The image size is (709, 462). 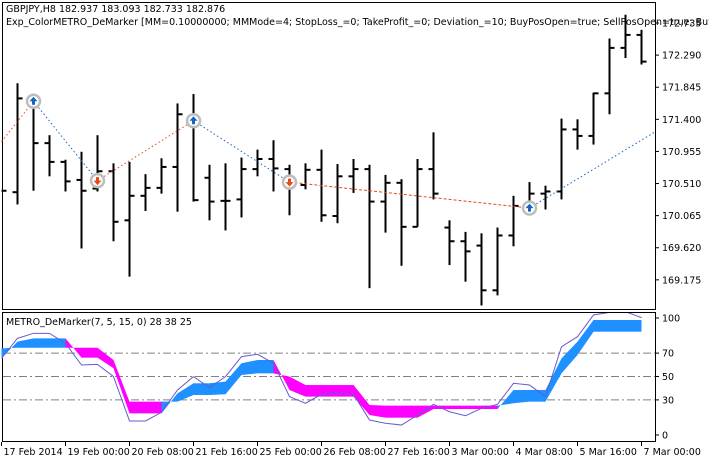 I want to click on time-label: 5 Mar 16:00, so click(x=608, y=452).